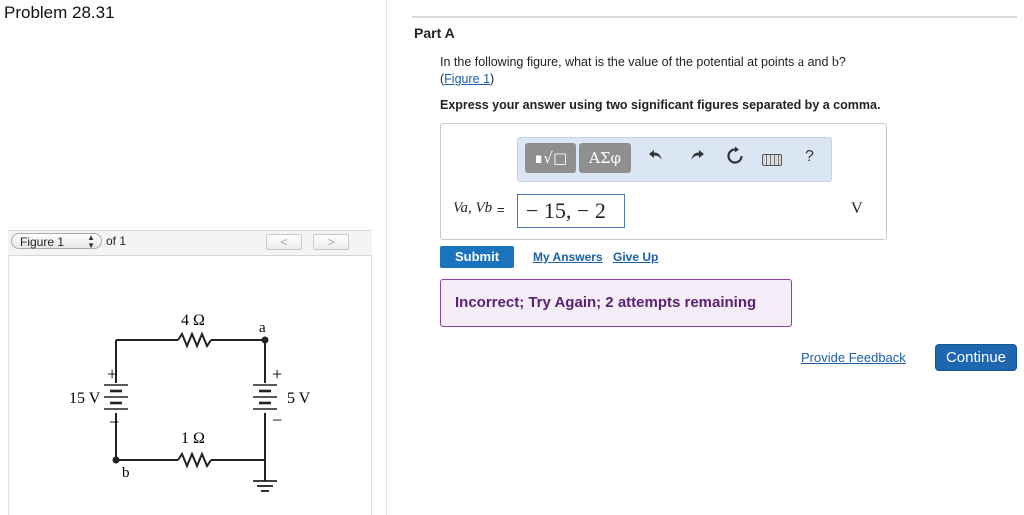 The width and height of the screenshot is (1024, 515). I want to click on variable-equals: =, so click(501, 209).